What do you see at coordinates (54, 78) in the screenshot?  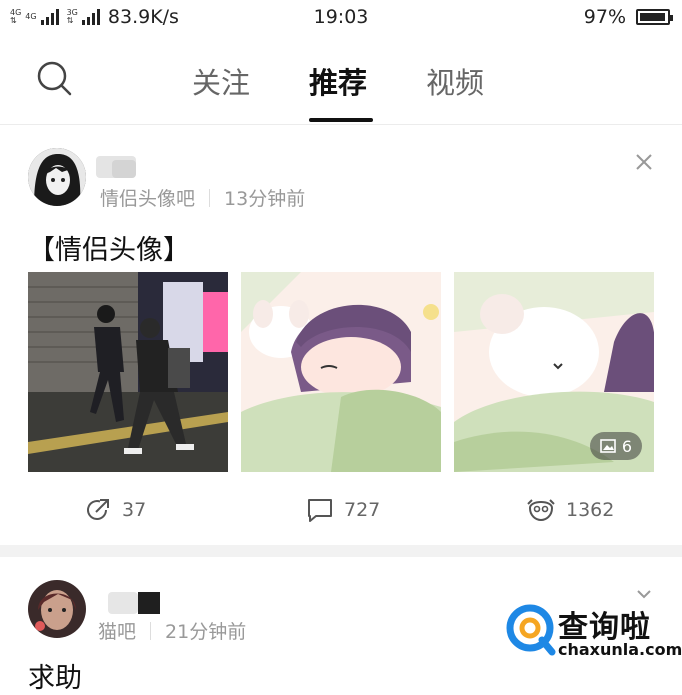 I see `search-icon` at bounding box center [54, 78].